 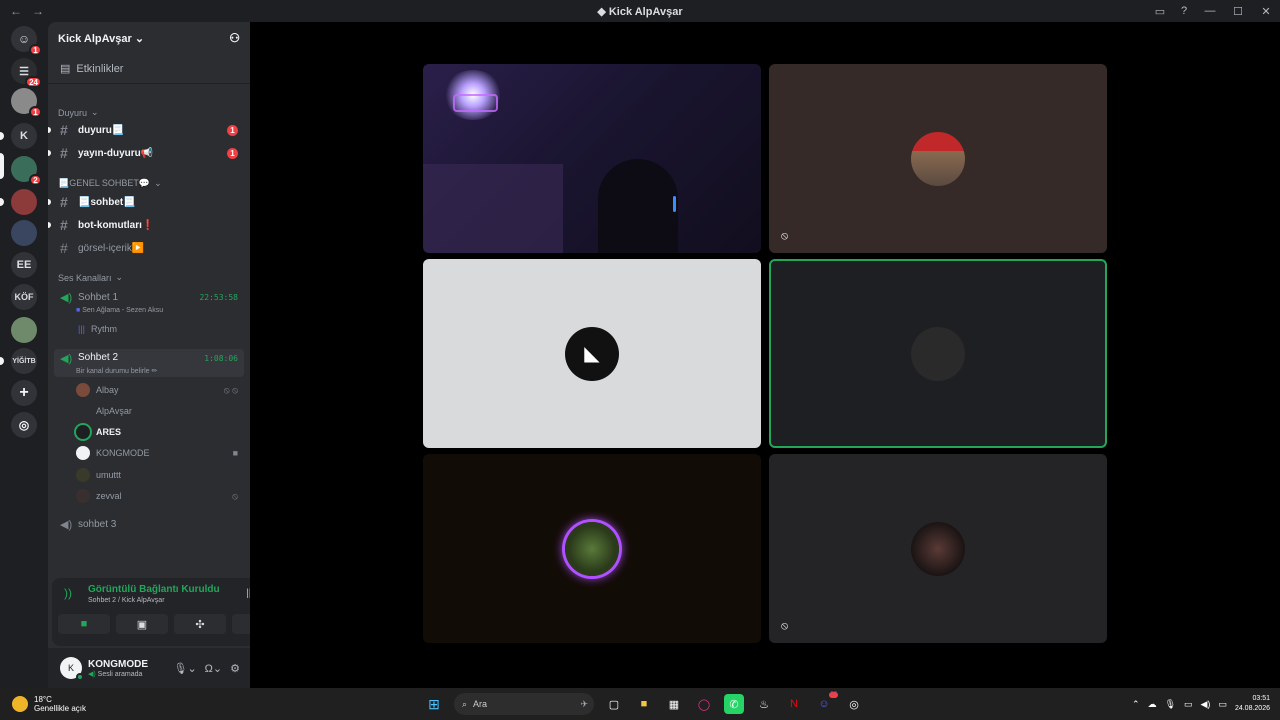 What do you see at coordinates (592, 353) in the screenshot?
I see `video-tile-avatar: ◣` at bounding box center [592, 353].